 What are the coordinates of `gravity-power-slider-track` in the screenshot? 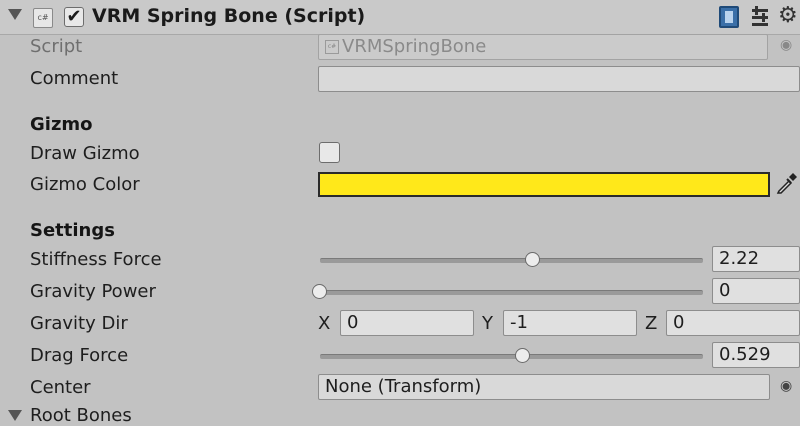 It's located at (511, 292).